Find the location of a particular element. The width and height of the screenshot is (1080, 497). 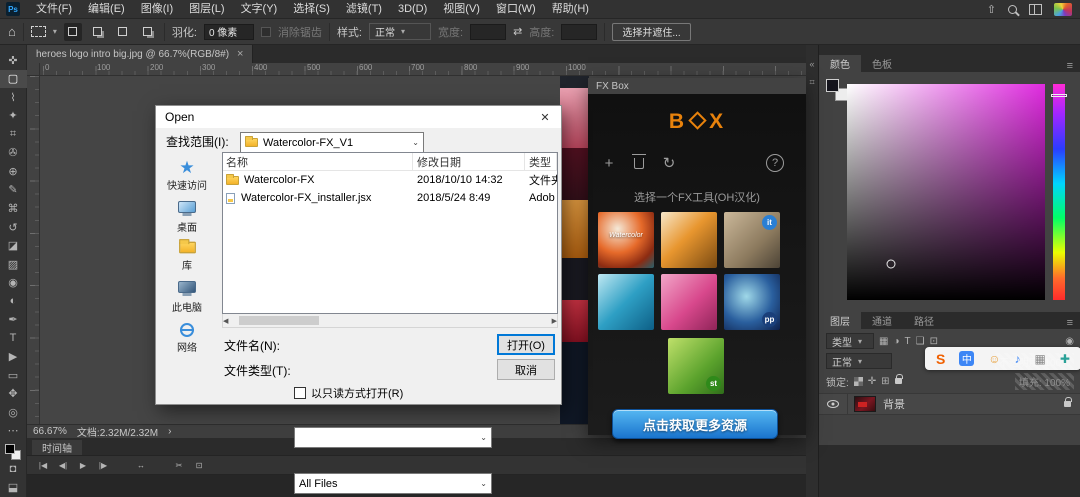

look-in-combo: Watercolor-FX_V1 ⌄ is located at coordinates (332, 142).